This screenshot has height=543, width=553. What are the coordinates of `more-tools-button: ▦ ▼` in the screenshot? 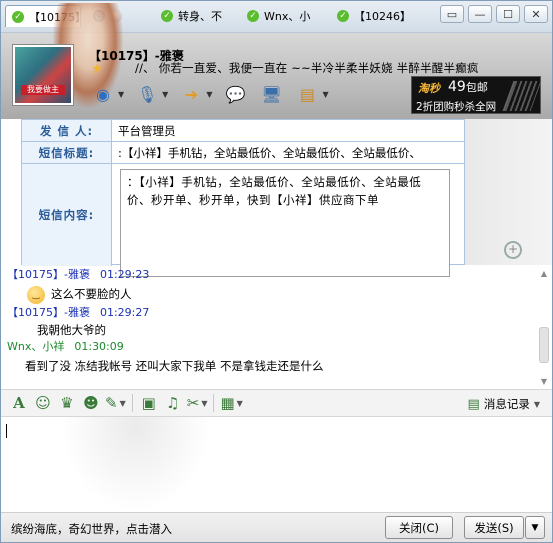 It's located at (231, 403).